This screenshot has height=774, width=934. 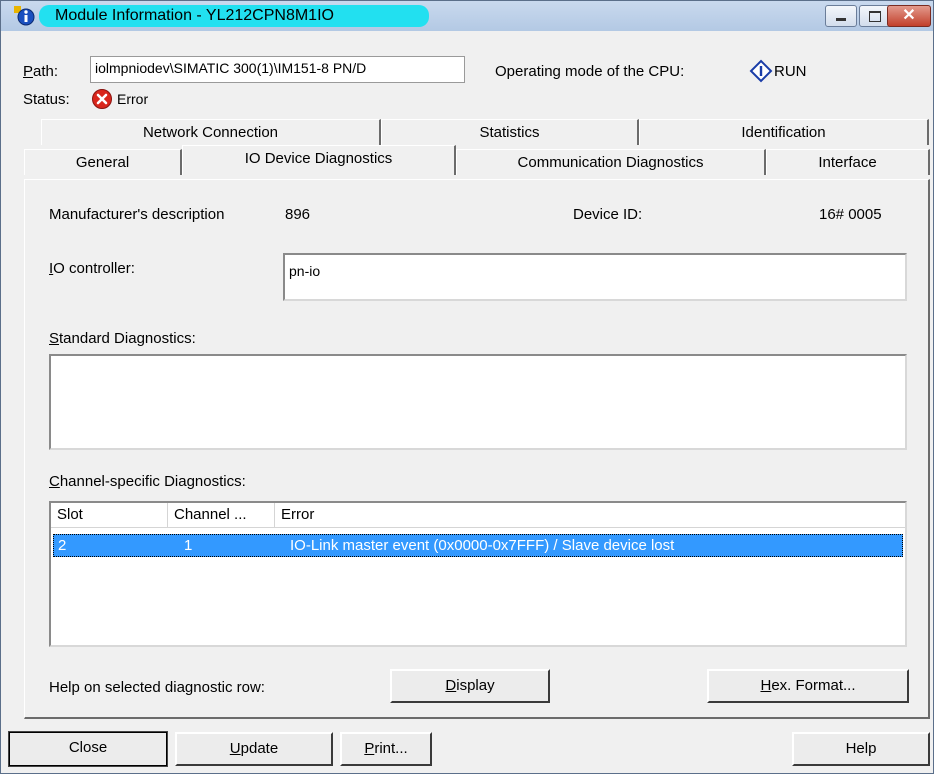 I want to click on tab-identification: Identification, so click(x=784, y=132).